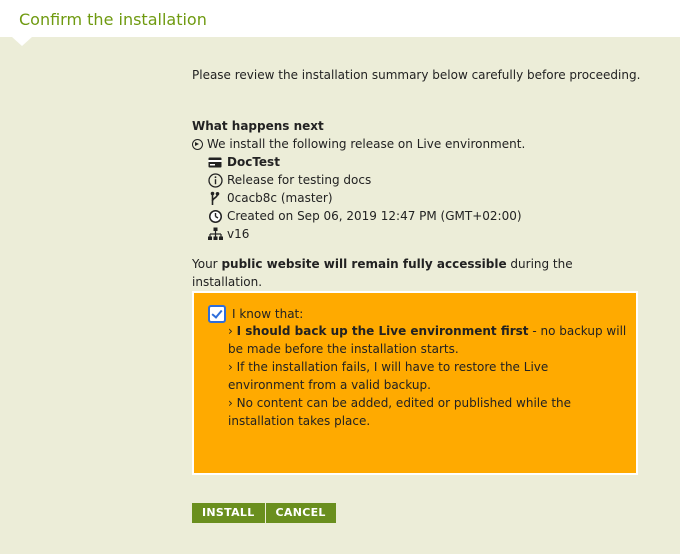 This screenshot has height=554, width=680. Describe the element at coordinates (238, 234) in the screenshot. I see `release-version: v16` at that location.